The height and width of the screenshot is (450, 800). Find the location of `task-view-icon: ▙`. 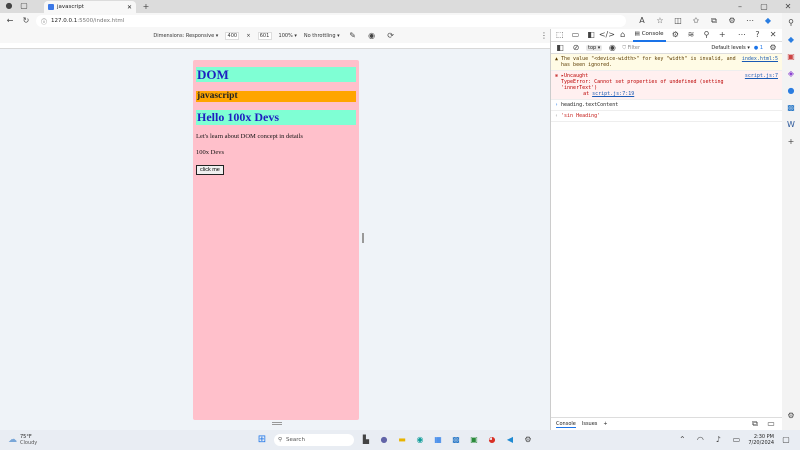

task-view-icon: ▙ is located at coordinates (366, 440).